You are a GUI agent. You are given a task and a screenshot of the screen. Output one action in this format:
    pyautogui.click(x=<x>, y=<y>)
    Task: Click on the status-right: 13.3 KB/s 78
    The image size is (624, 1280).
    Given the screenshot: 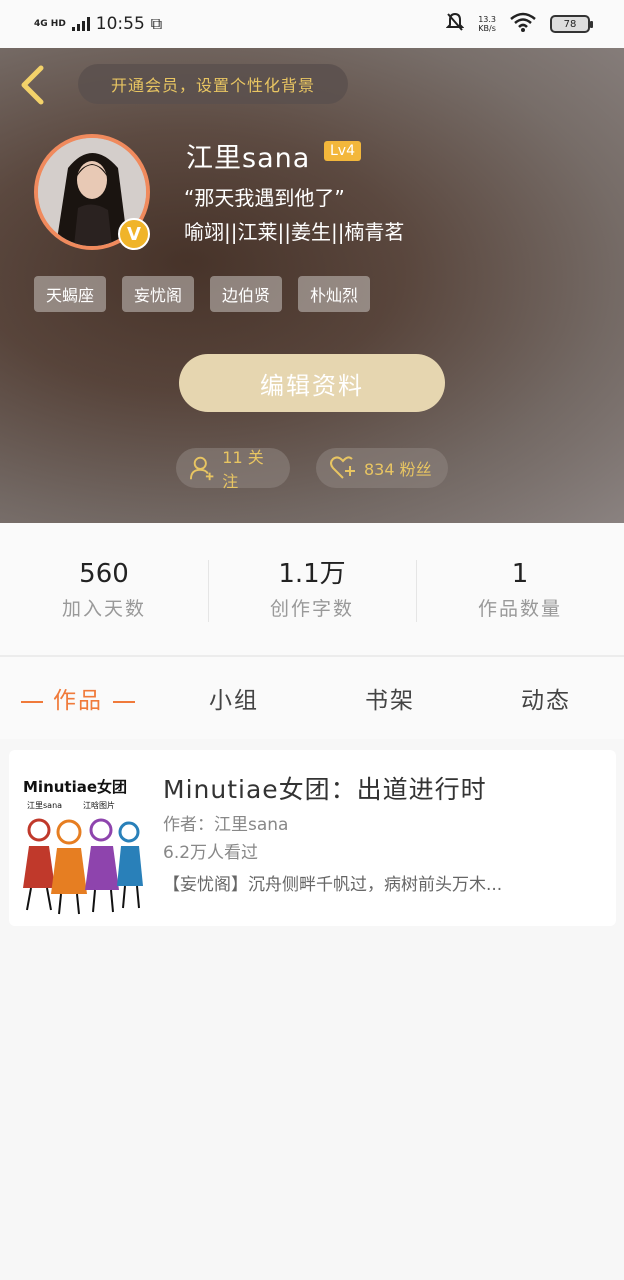 What is the action you would take?
    pyautogui.click(x=519, y=24)
    